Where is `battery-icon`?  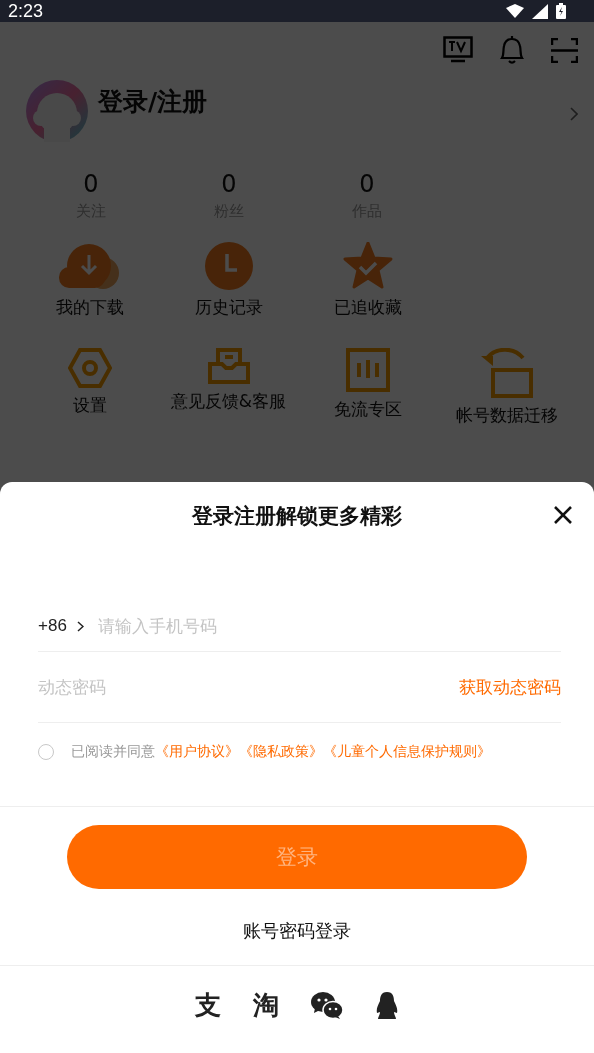 battery-icon is located at coordinates (561, 11).